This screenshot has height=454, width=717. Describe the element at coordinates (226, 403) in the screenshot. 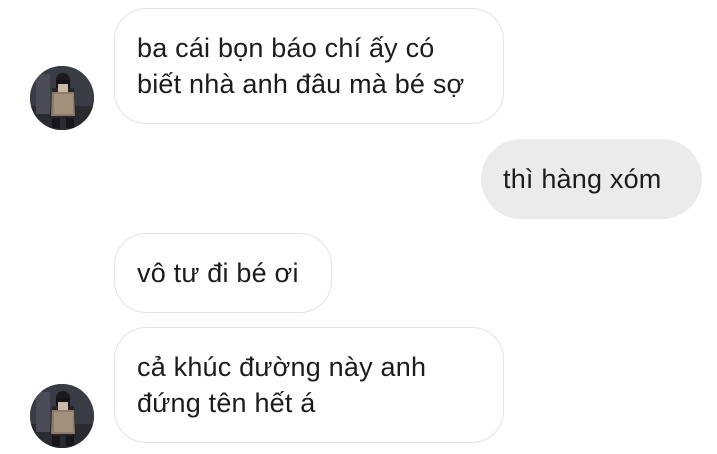

I see `message-text-line: đứng tên hết á` at that location.